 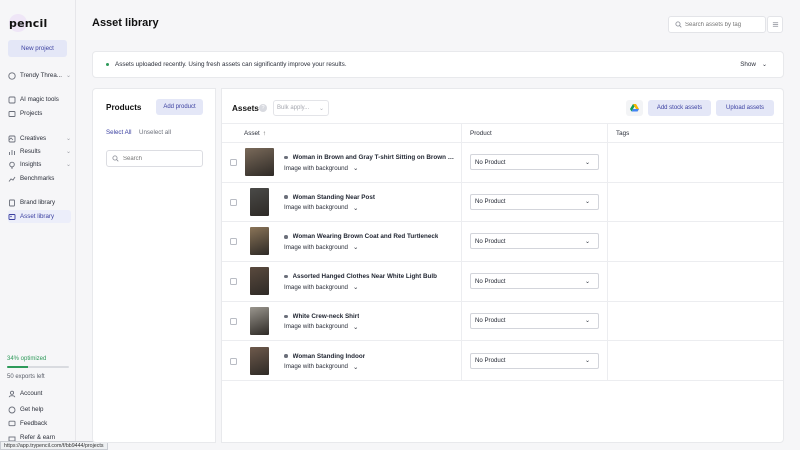 I want to click on bulk-apply-select: Bulk apply... ⌄, so click(x=301, y=108).